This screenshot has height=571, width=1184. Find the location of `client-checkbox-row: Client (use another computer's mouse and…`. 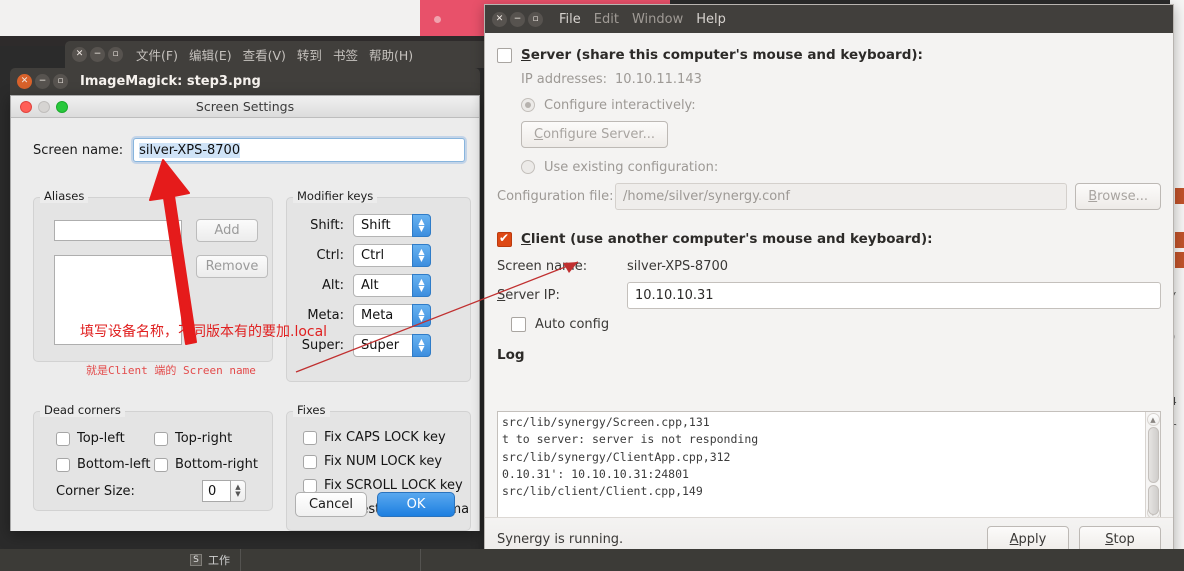

client-checkbox-row: Client (use another computer's mouse and… is located at coordinates (829, 239).